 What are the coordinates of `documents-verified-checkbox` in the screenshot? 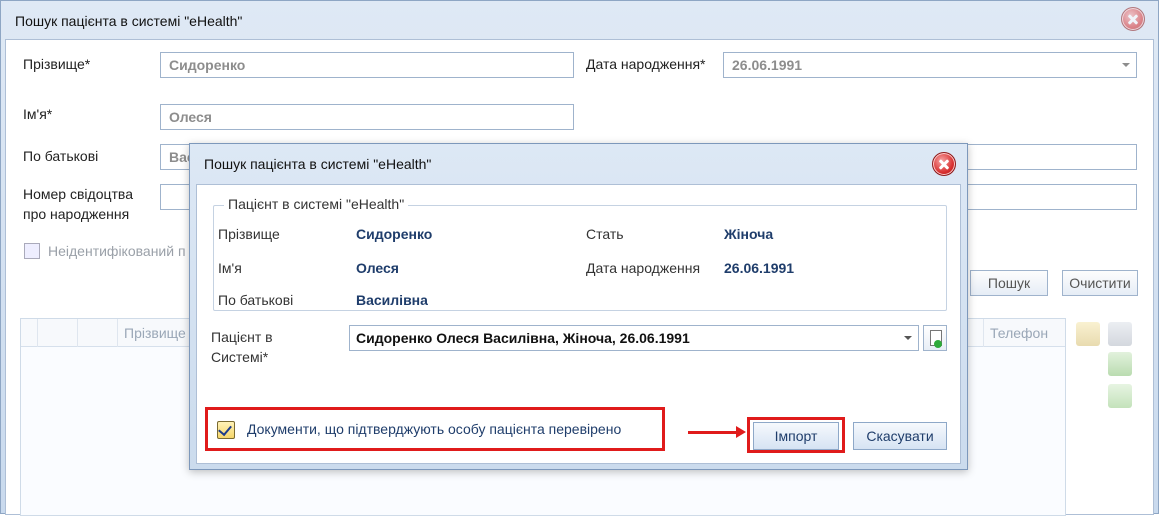 It's located at (226, 430).